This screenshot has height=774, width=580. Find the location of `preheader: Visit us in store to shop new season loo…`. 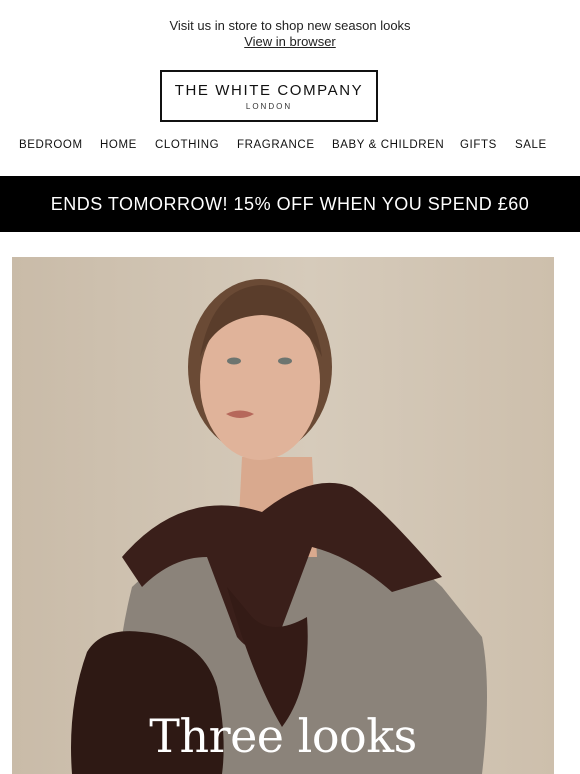

preheader: Visit us in store to shop new season loo… is located at coordinates (290, 34).